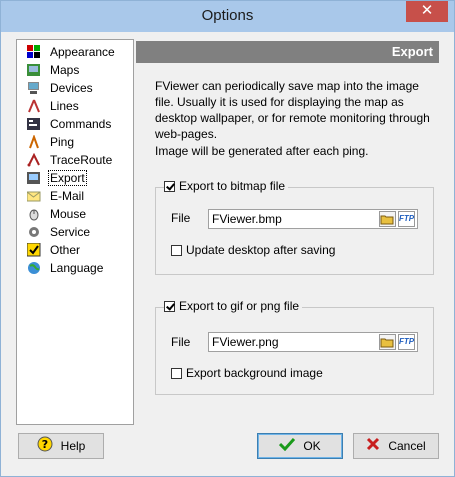 The height and width of the screenshot is (477, 455). I want to click on ok-button: OK, so click(300, 446).